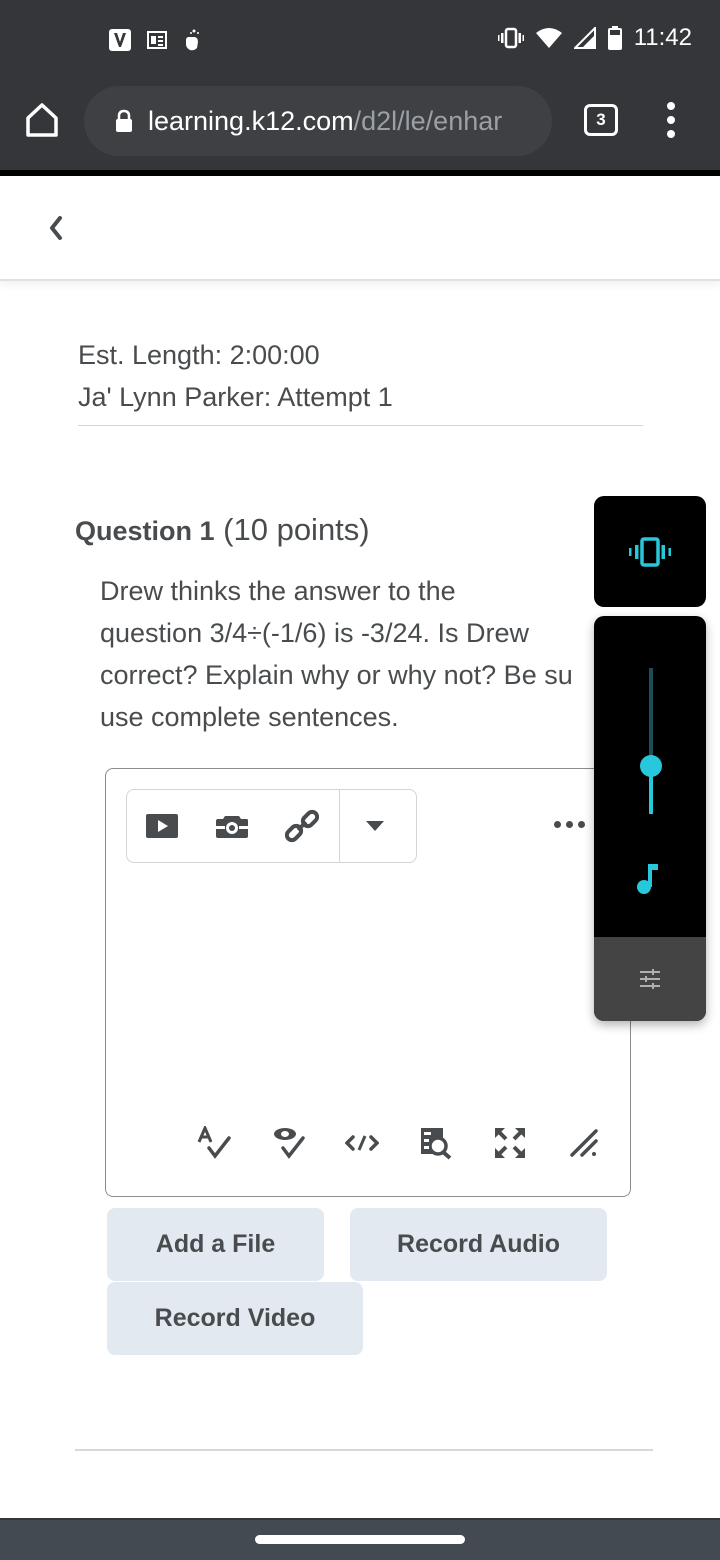 The width and height of the screenshot is (720, 1560). I want to click on est-length: Est. Length: 2:00:00, so click(199, 355).